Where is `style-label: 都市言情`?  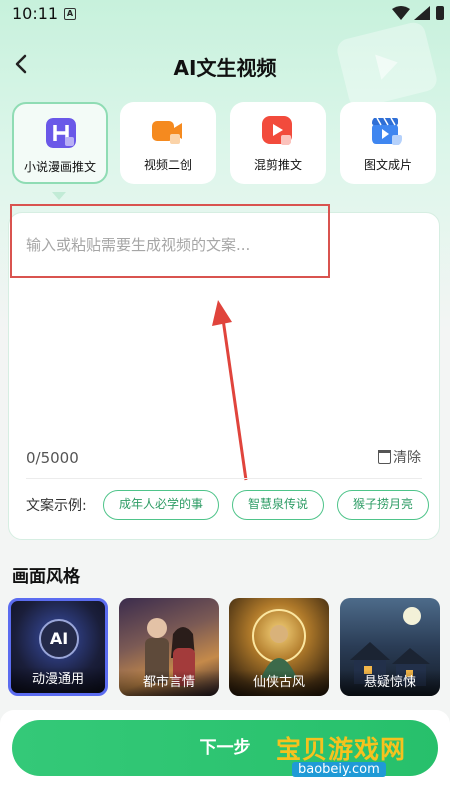
style-label: 都市言情 is located at coordinates (169, 683).